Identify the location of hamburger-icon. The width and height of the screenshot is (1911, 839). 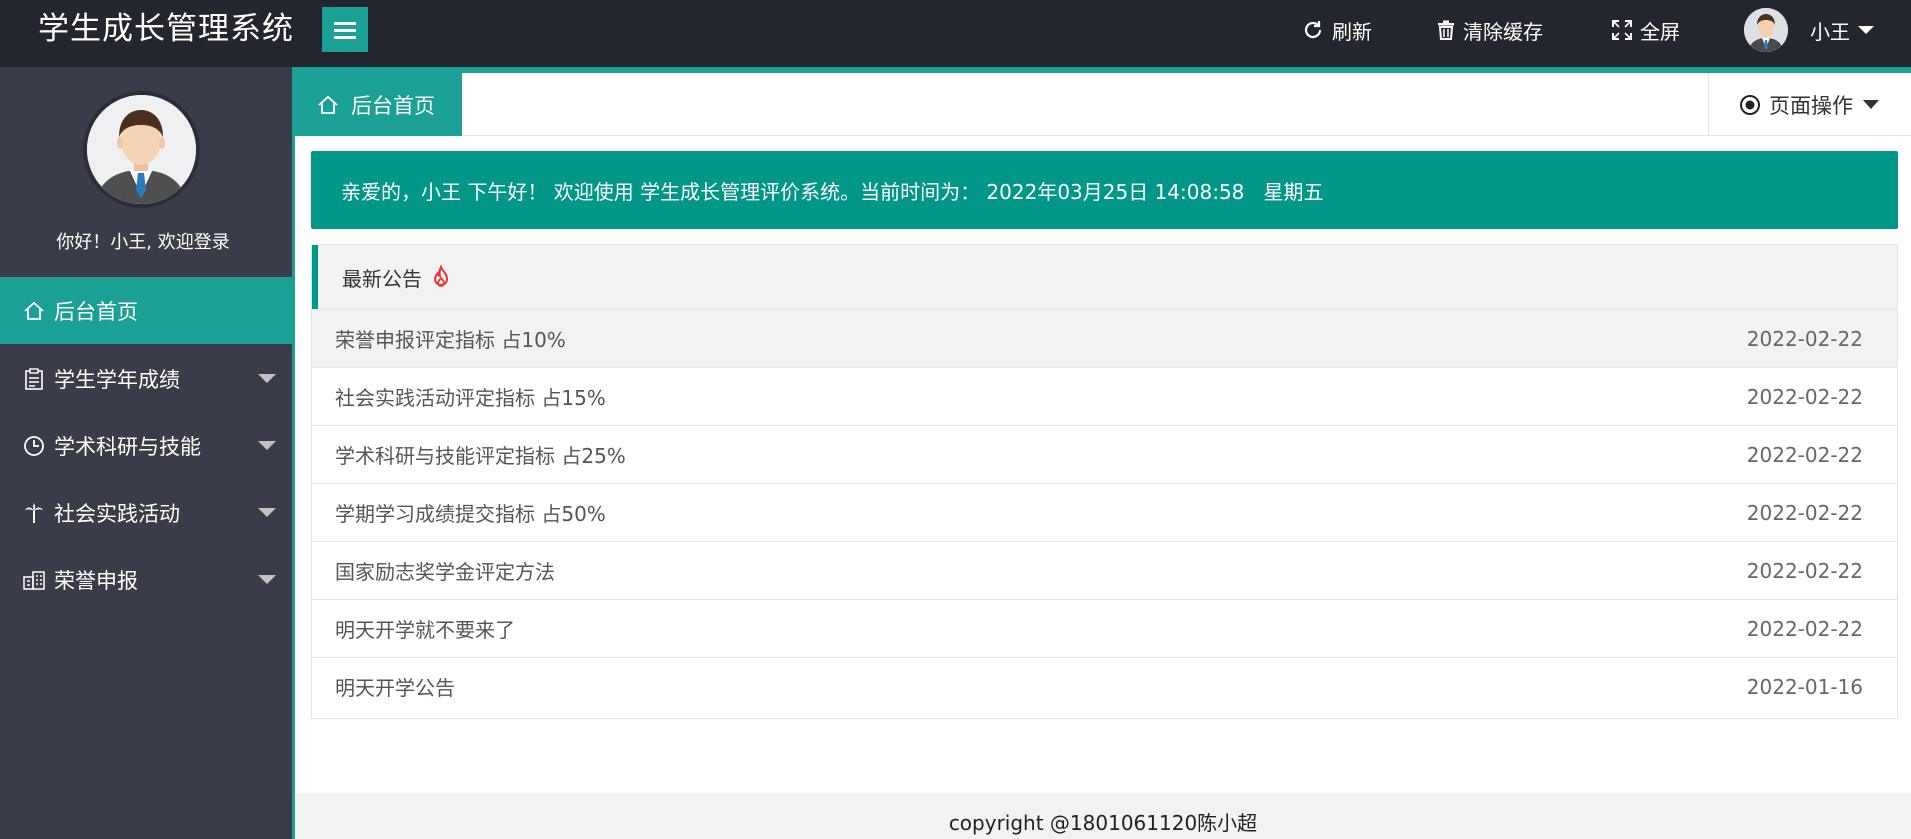
(345, 30).